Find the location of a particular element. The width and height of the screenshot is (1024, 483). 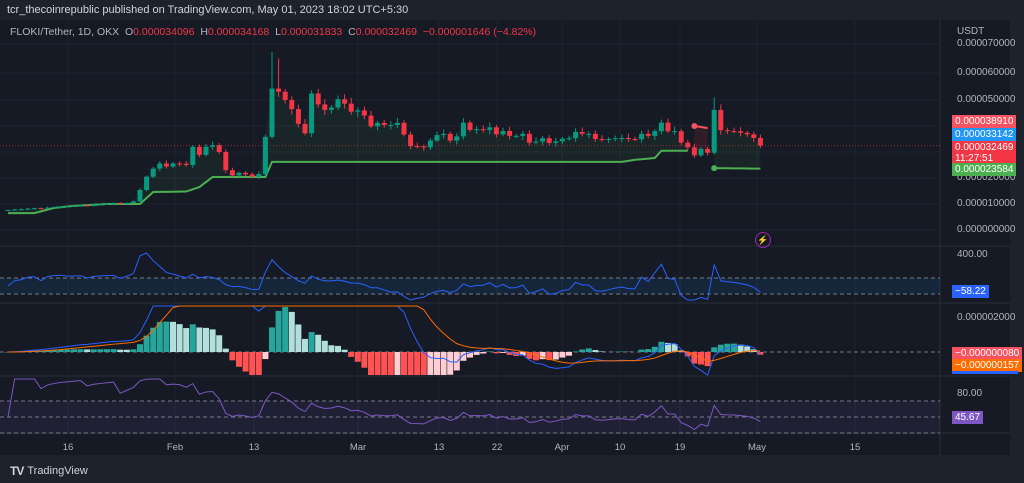

right-scrollbar is located at coordinates (1017, 237).